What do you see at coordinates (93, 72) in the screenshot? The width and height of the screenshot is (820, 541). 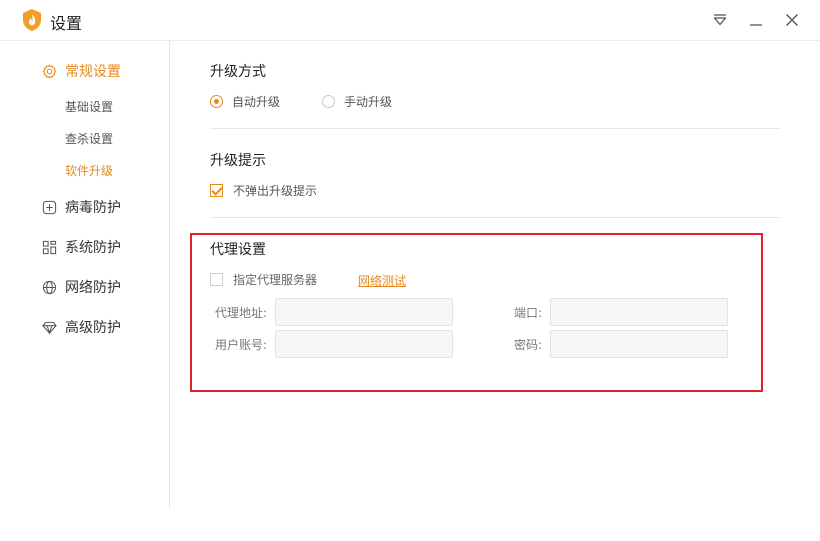 I see `sidebar-item-label: 常规设置` at bounding box center [93, 72].